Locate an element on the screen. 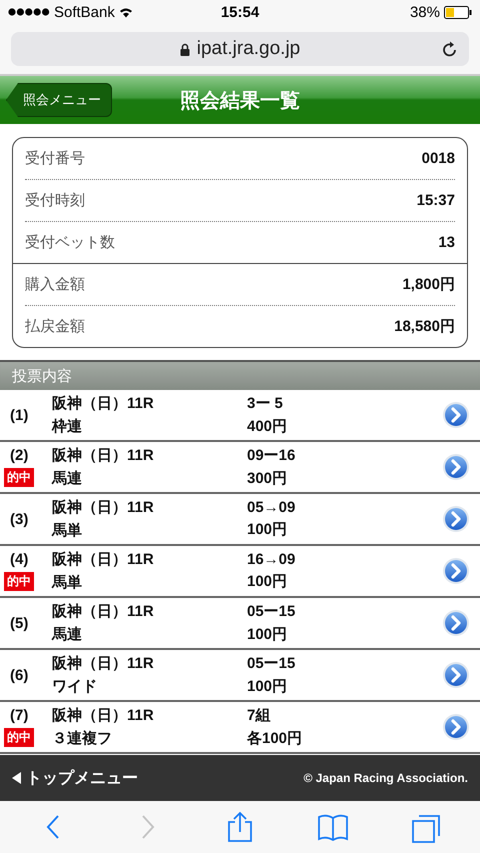  bet-amount: 300円 is located at coordinates (267, 478).